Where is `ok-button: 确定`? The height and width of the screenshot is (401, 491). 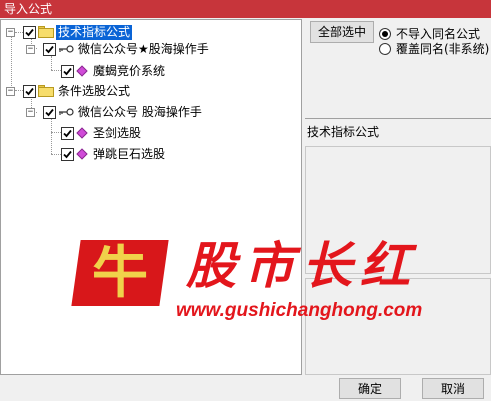 ok-button: 确定 is located at coordinates (370, 388).